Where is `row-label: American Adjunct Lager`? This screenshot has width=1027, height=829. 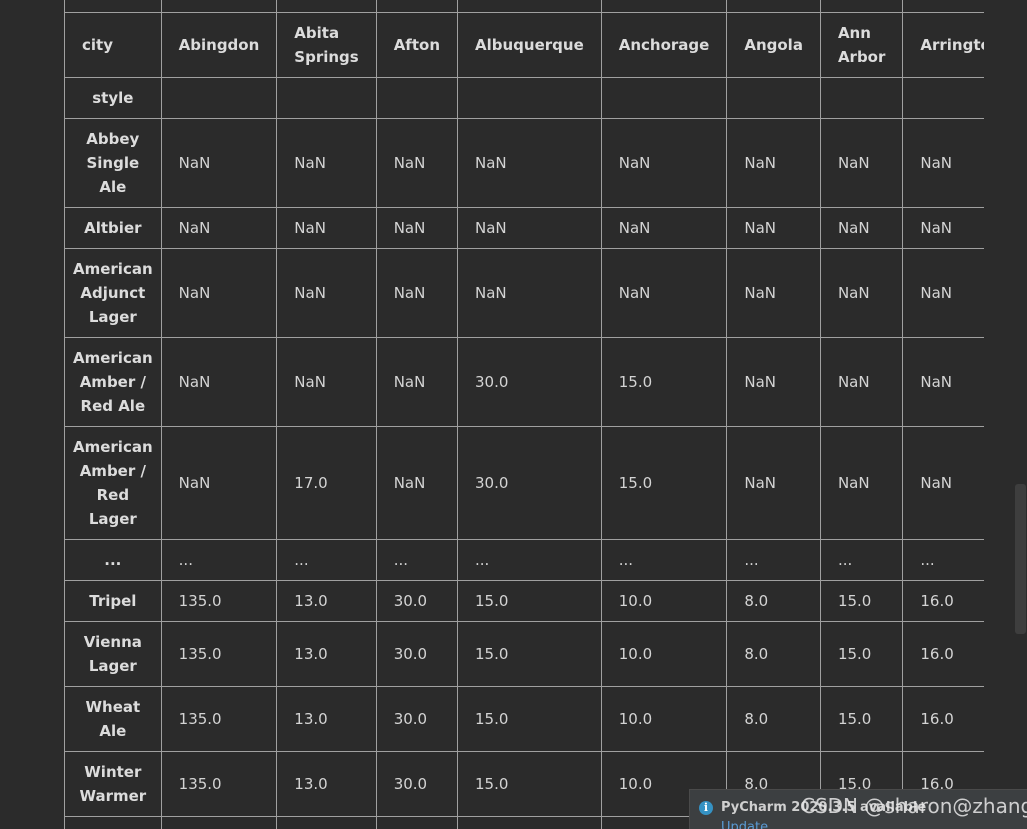
row-label: American Adjunct Lager is located at coordinates (113, 293).